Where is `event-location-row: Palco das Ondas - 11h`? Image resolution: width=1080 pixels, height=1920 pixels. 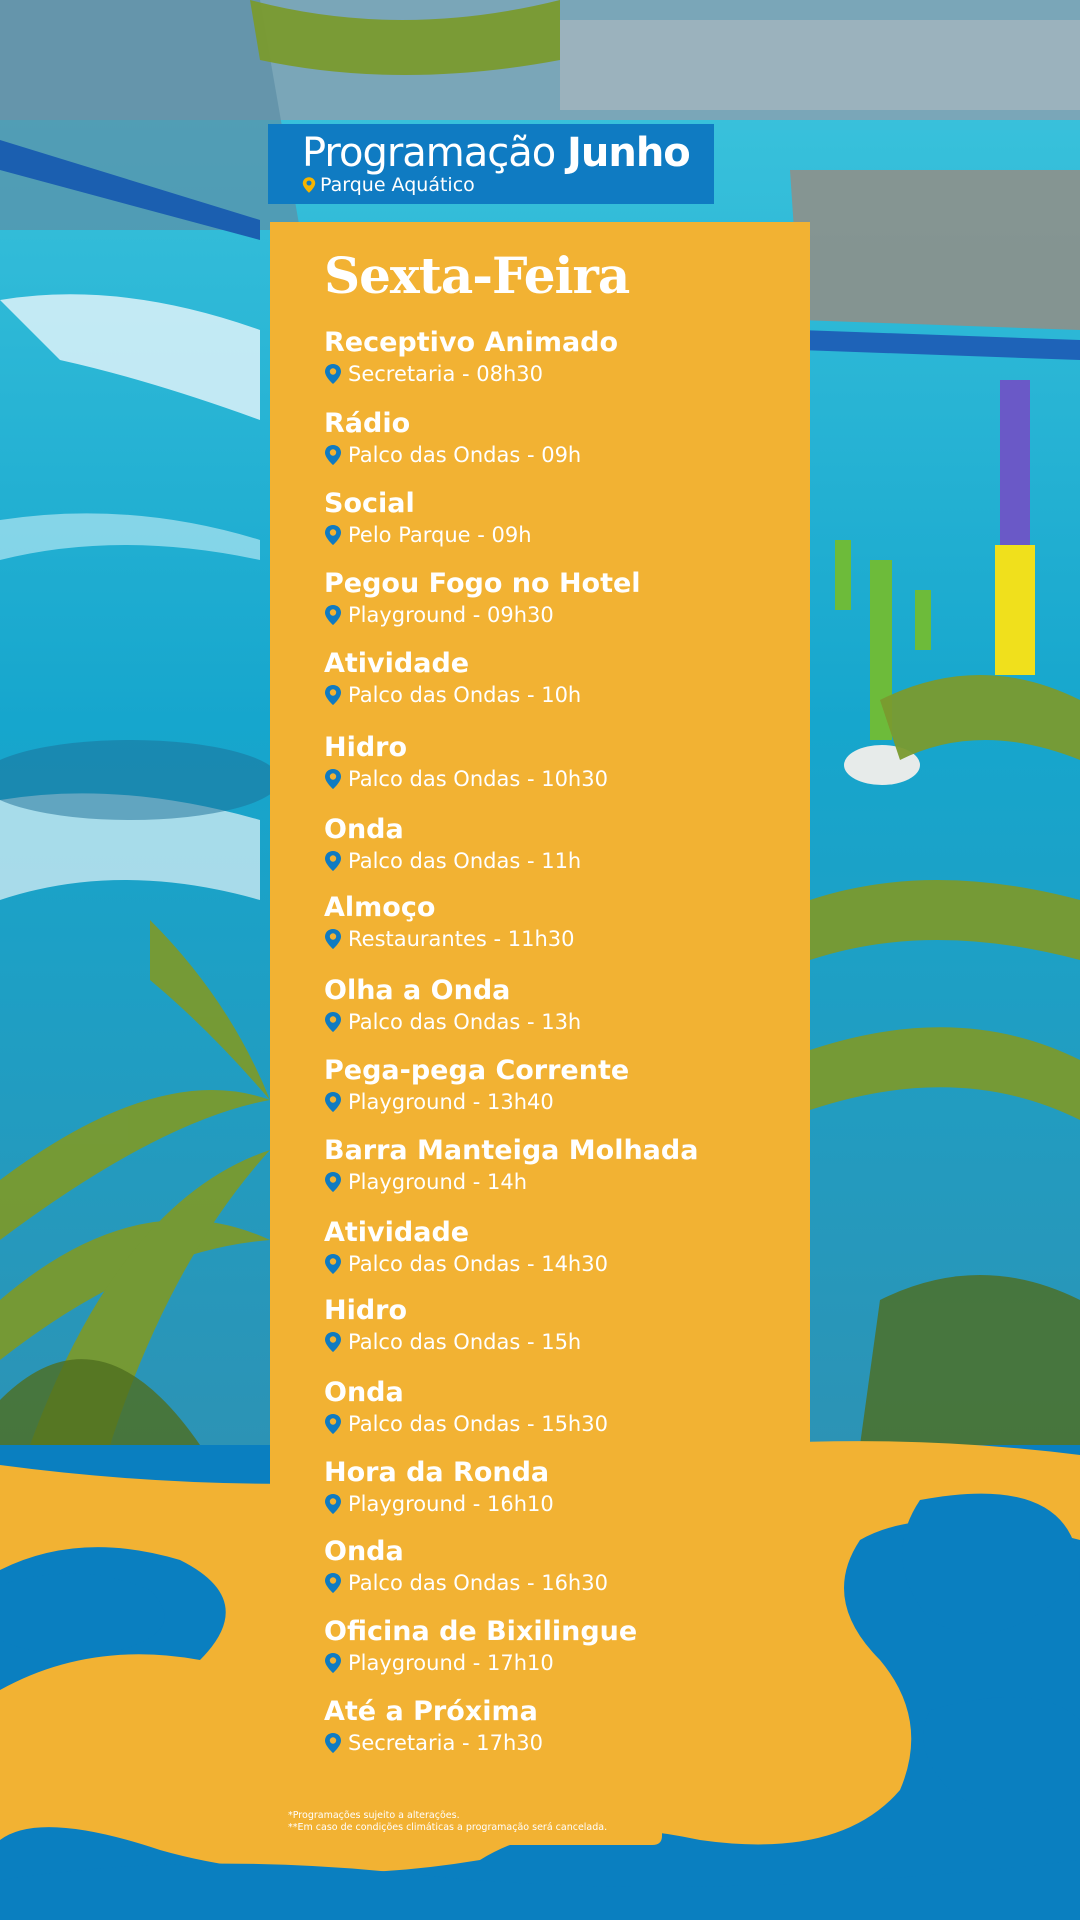 event-location-row: Palco das Ondas - 11h is located at coordinates (564, 861).